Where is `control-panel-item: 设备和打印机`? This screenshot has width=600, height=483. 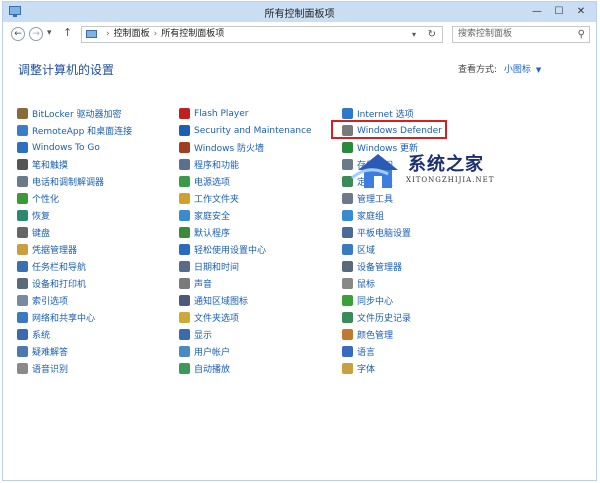
control-panel-item: 设备和打印机 is located at coordinates (74, 283).